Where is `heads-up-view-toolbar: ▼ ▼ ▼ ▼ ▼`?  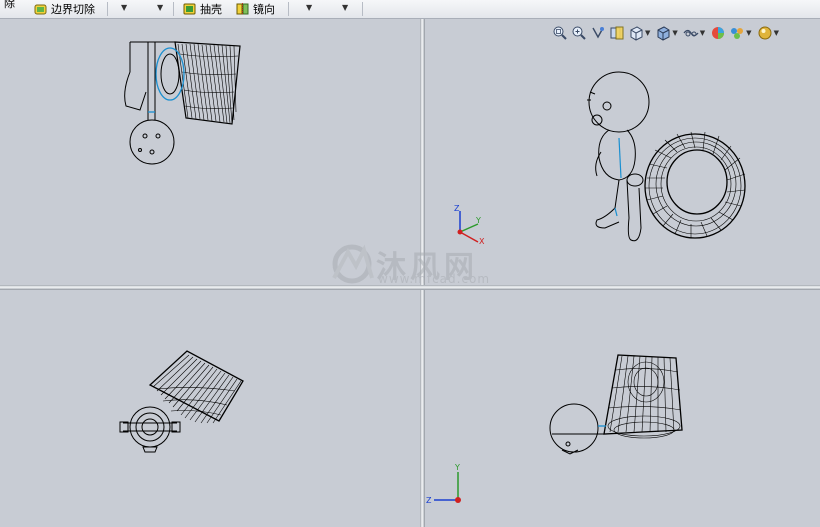 heads-up-view-toolbar: ▼ ▼ ▼ ▼ ▼ is located at coordinates (666, 33).